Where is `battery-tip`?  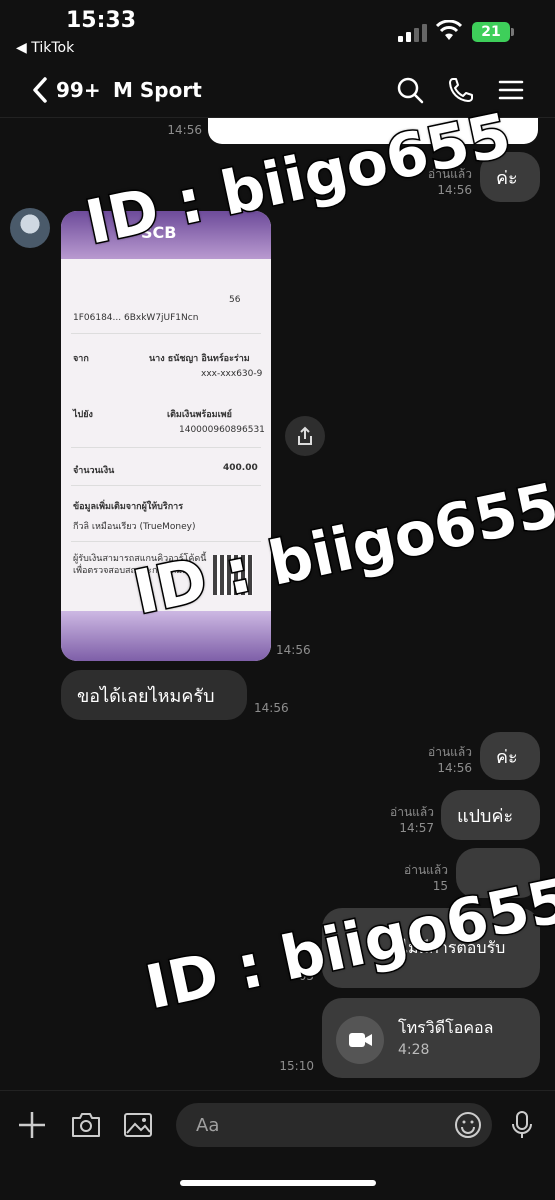
battery-tip is located at coordinates (512, 32).